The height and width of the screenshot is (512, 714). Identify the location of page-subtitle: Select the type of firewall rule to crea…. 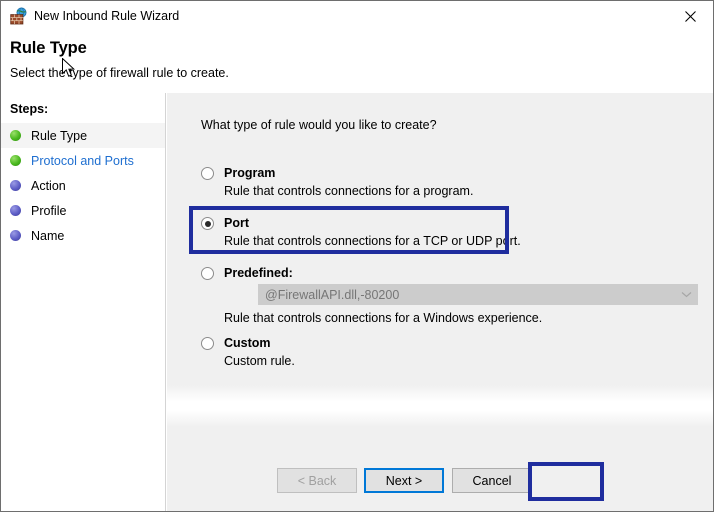
(119, 73).